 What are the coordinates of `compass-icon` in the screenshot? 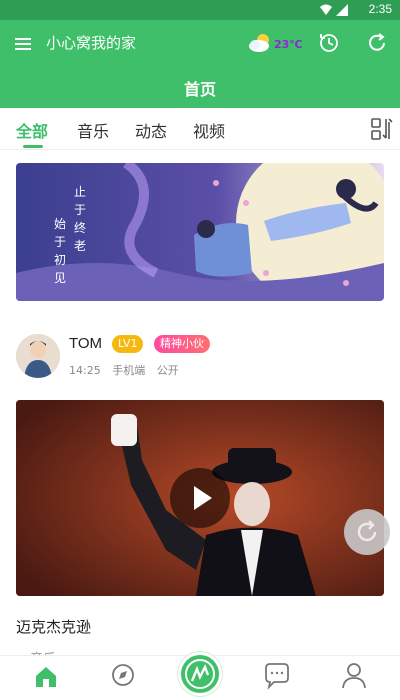 It's located at (123, 677).